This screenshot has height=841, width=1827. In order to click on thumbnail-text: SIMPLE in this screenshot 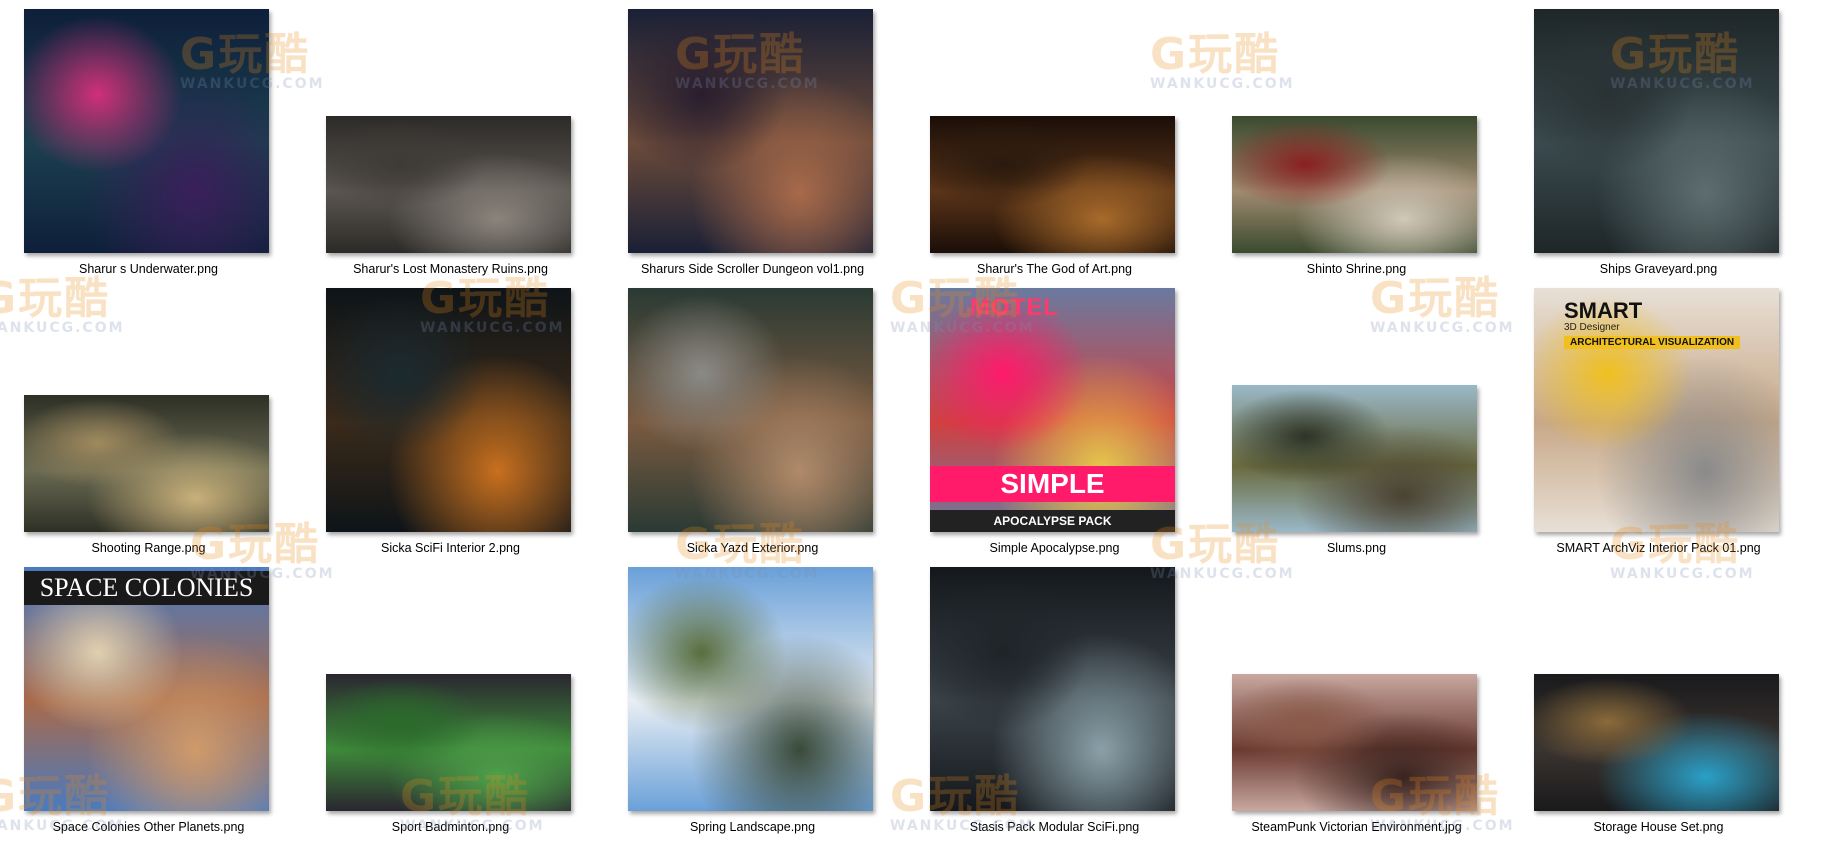, I will do `click(1052, 484)`.